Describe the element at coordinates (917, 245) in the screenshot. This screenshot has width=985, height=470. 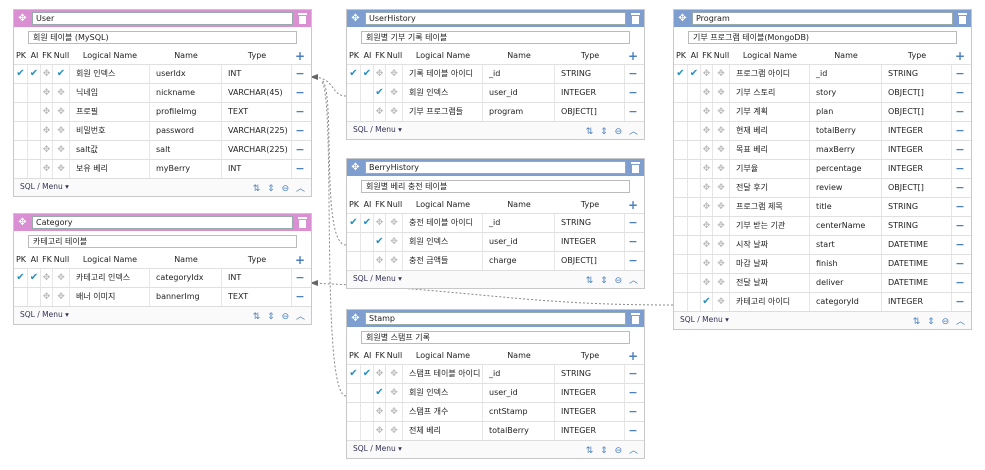
I see `column-type-cell: DATETIME` at that location.